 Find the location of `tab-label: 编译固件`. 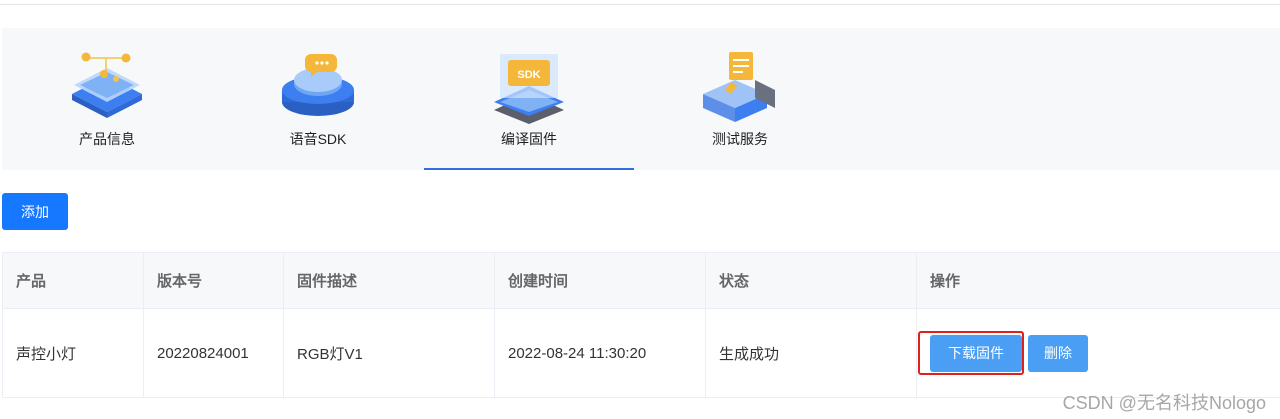

tab-label: 编译固件 is located at coordinates (529, 139).